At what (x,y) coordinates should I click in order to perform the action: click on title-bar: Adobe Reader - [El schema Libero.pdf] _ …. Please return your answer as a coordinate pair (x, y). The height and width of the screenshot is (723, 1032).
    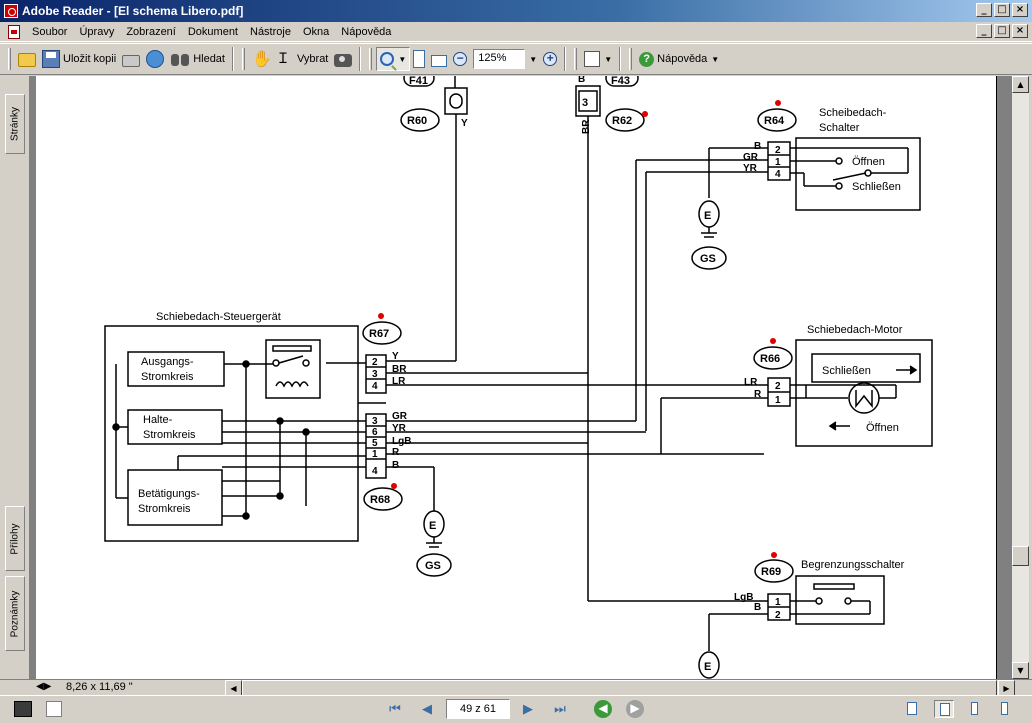
    Looking at the image, I should click on (516, 11).